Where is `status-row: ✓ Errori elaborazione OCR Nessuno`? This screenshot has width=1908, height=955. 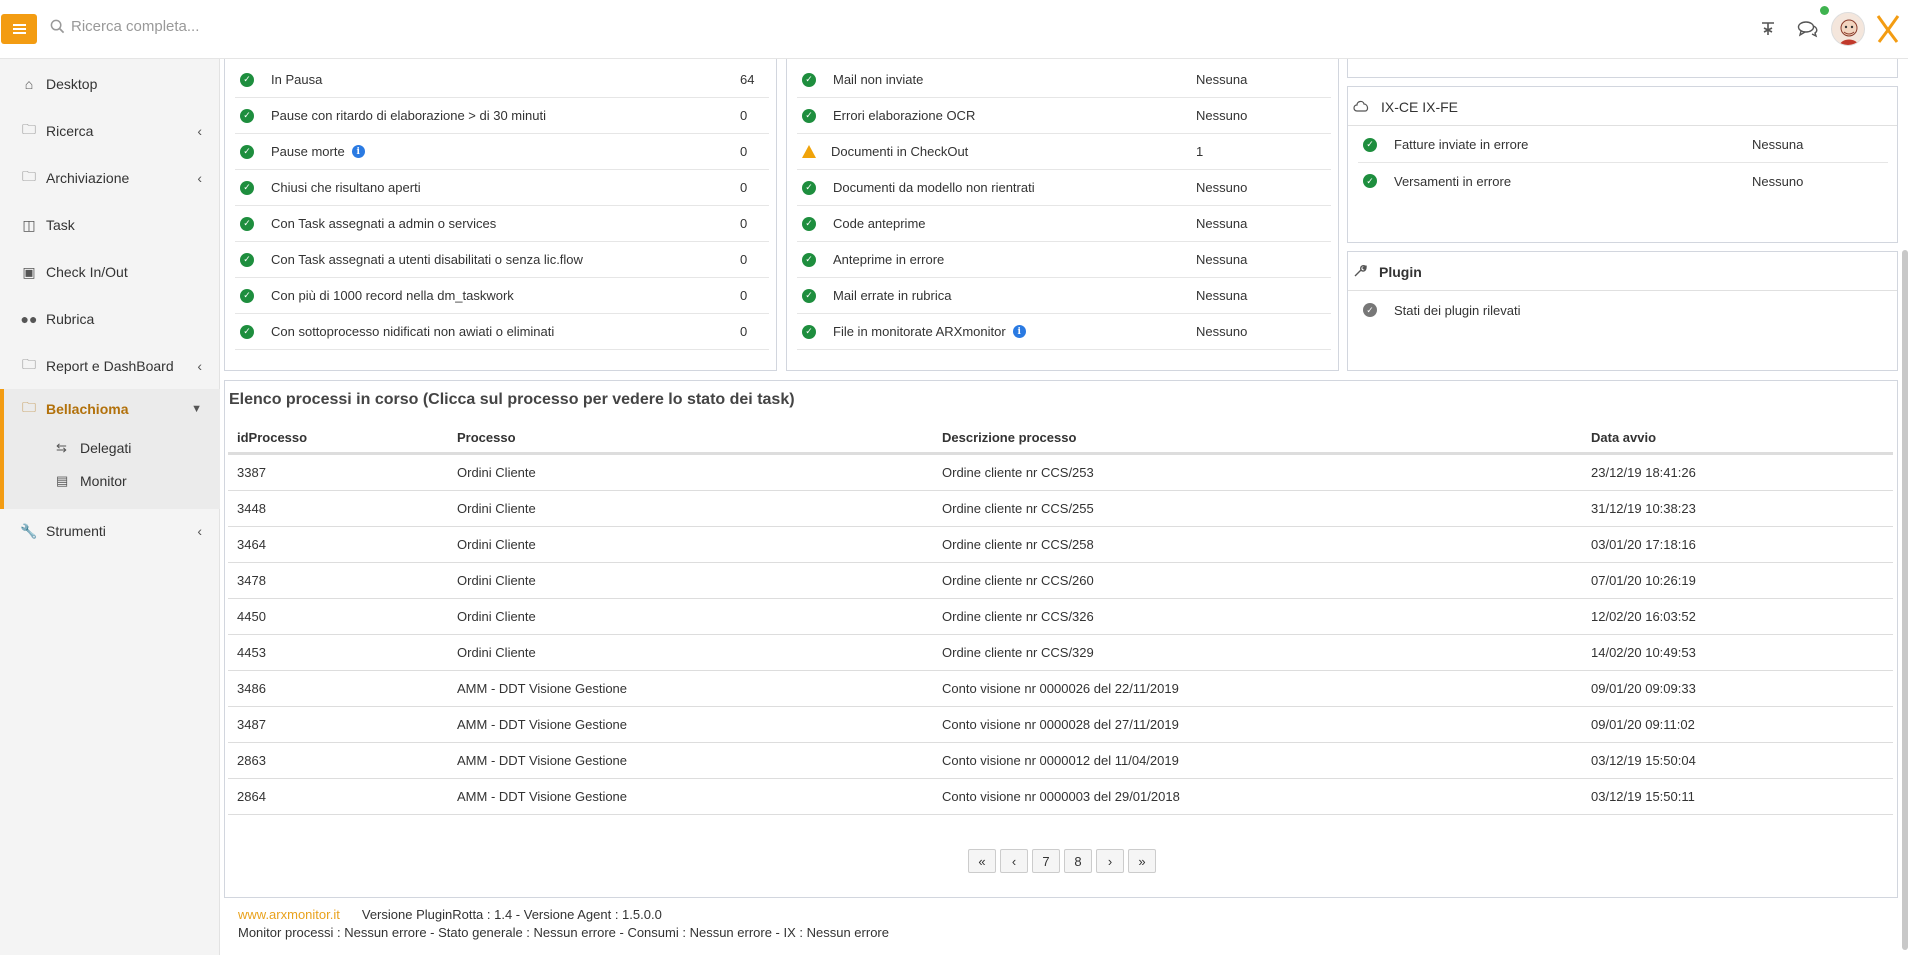
status-row: ✓ Errori elaborazione OCR Nessuno is located at coordinates (1064, 116).